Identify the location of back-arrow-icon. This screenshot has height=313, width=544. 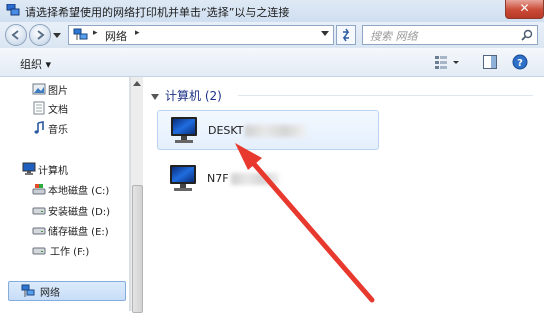
(15, 35).